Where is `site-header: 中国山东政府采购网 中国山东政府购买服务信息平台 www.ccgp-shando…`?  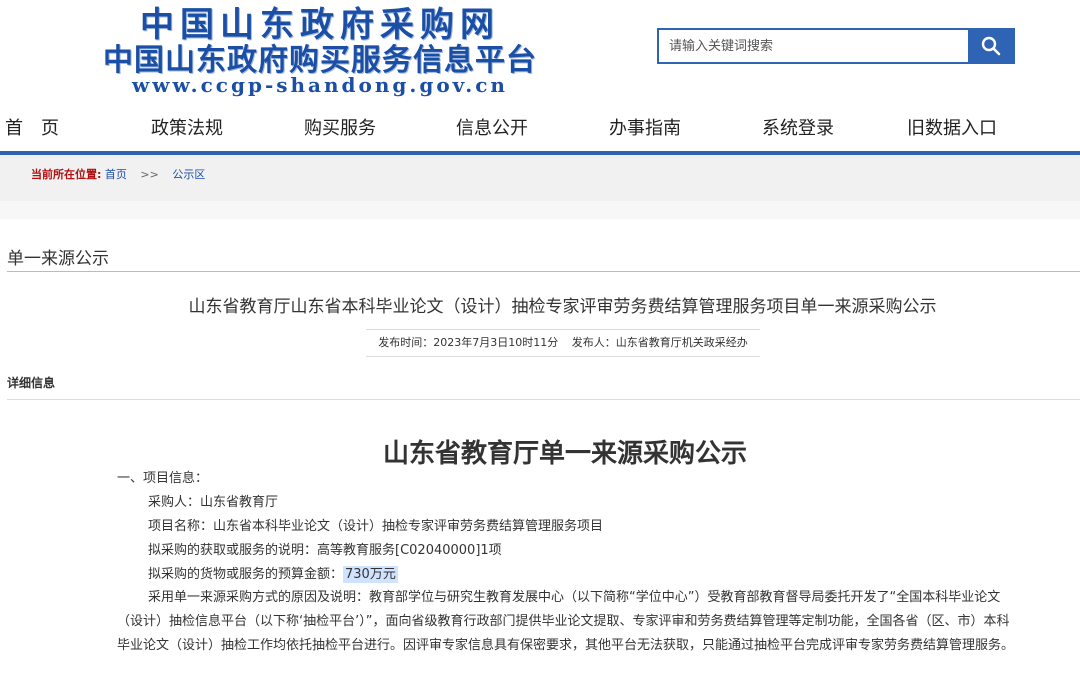
site-header: 中国山东政府采购网 中国山东政府购买服务信息平台 www.ccgp-shando… is located at coordinates (540, 50).